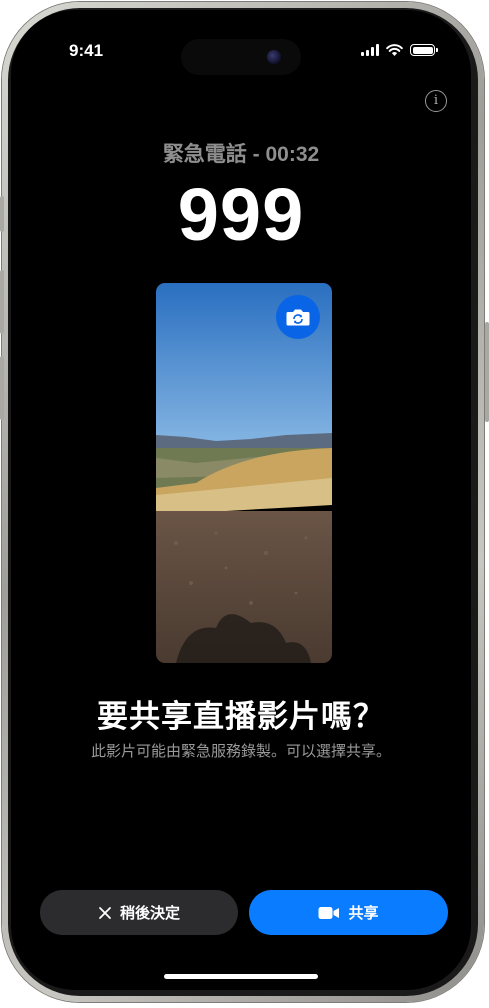  What do you see at coordinates (370, 50) in the screenshot?
I see `cellular-signal-icon` at bounding box center [370, 50].